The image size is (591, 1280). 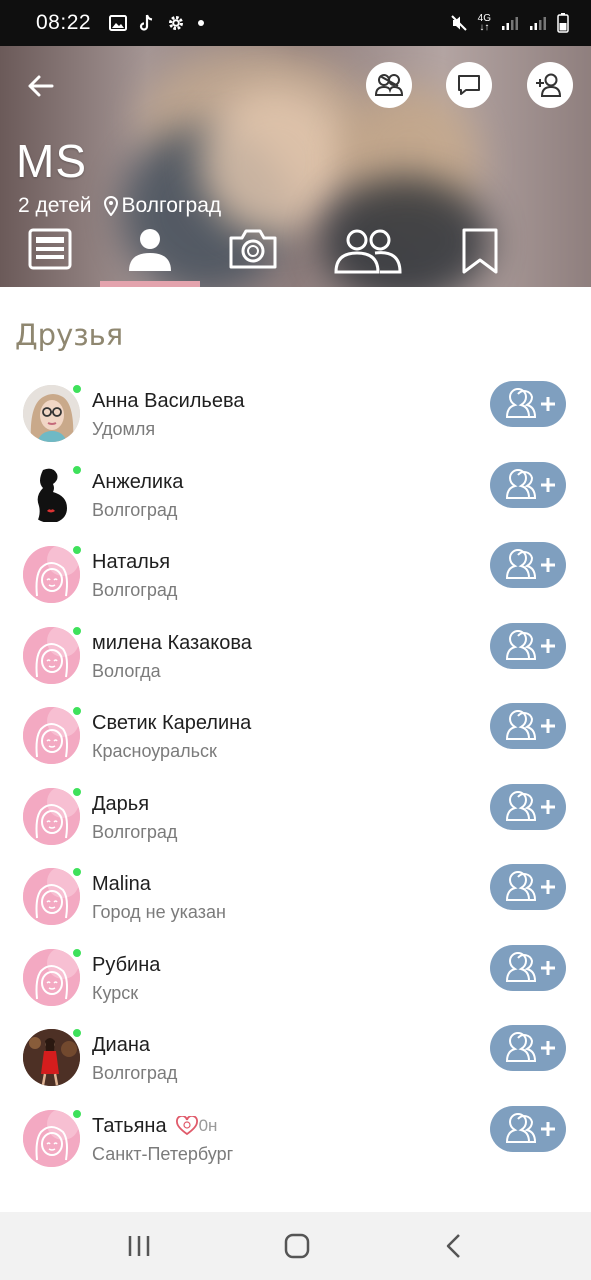 I want to click on friend-row: Светик Карелина Красноуральск, so click(x=295, y=734).